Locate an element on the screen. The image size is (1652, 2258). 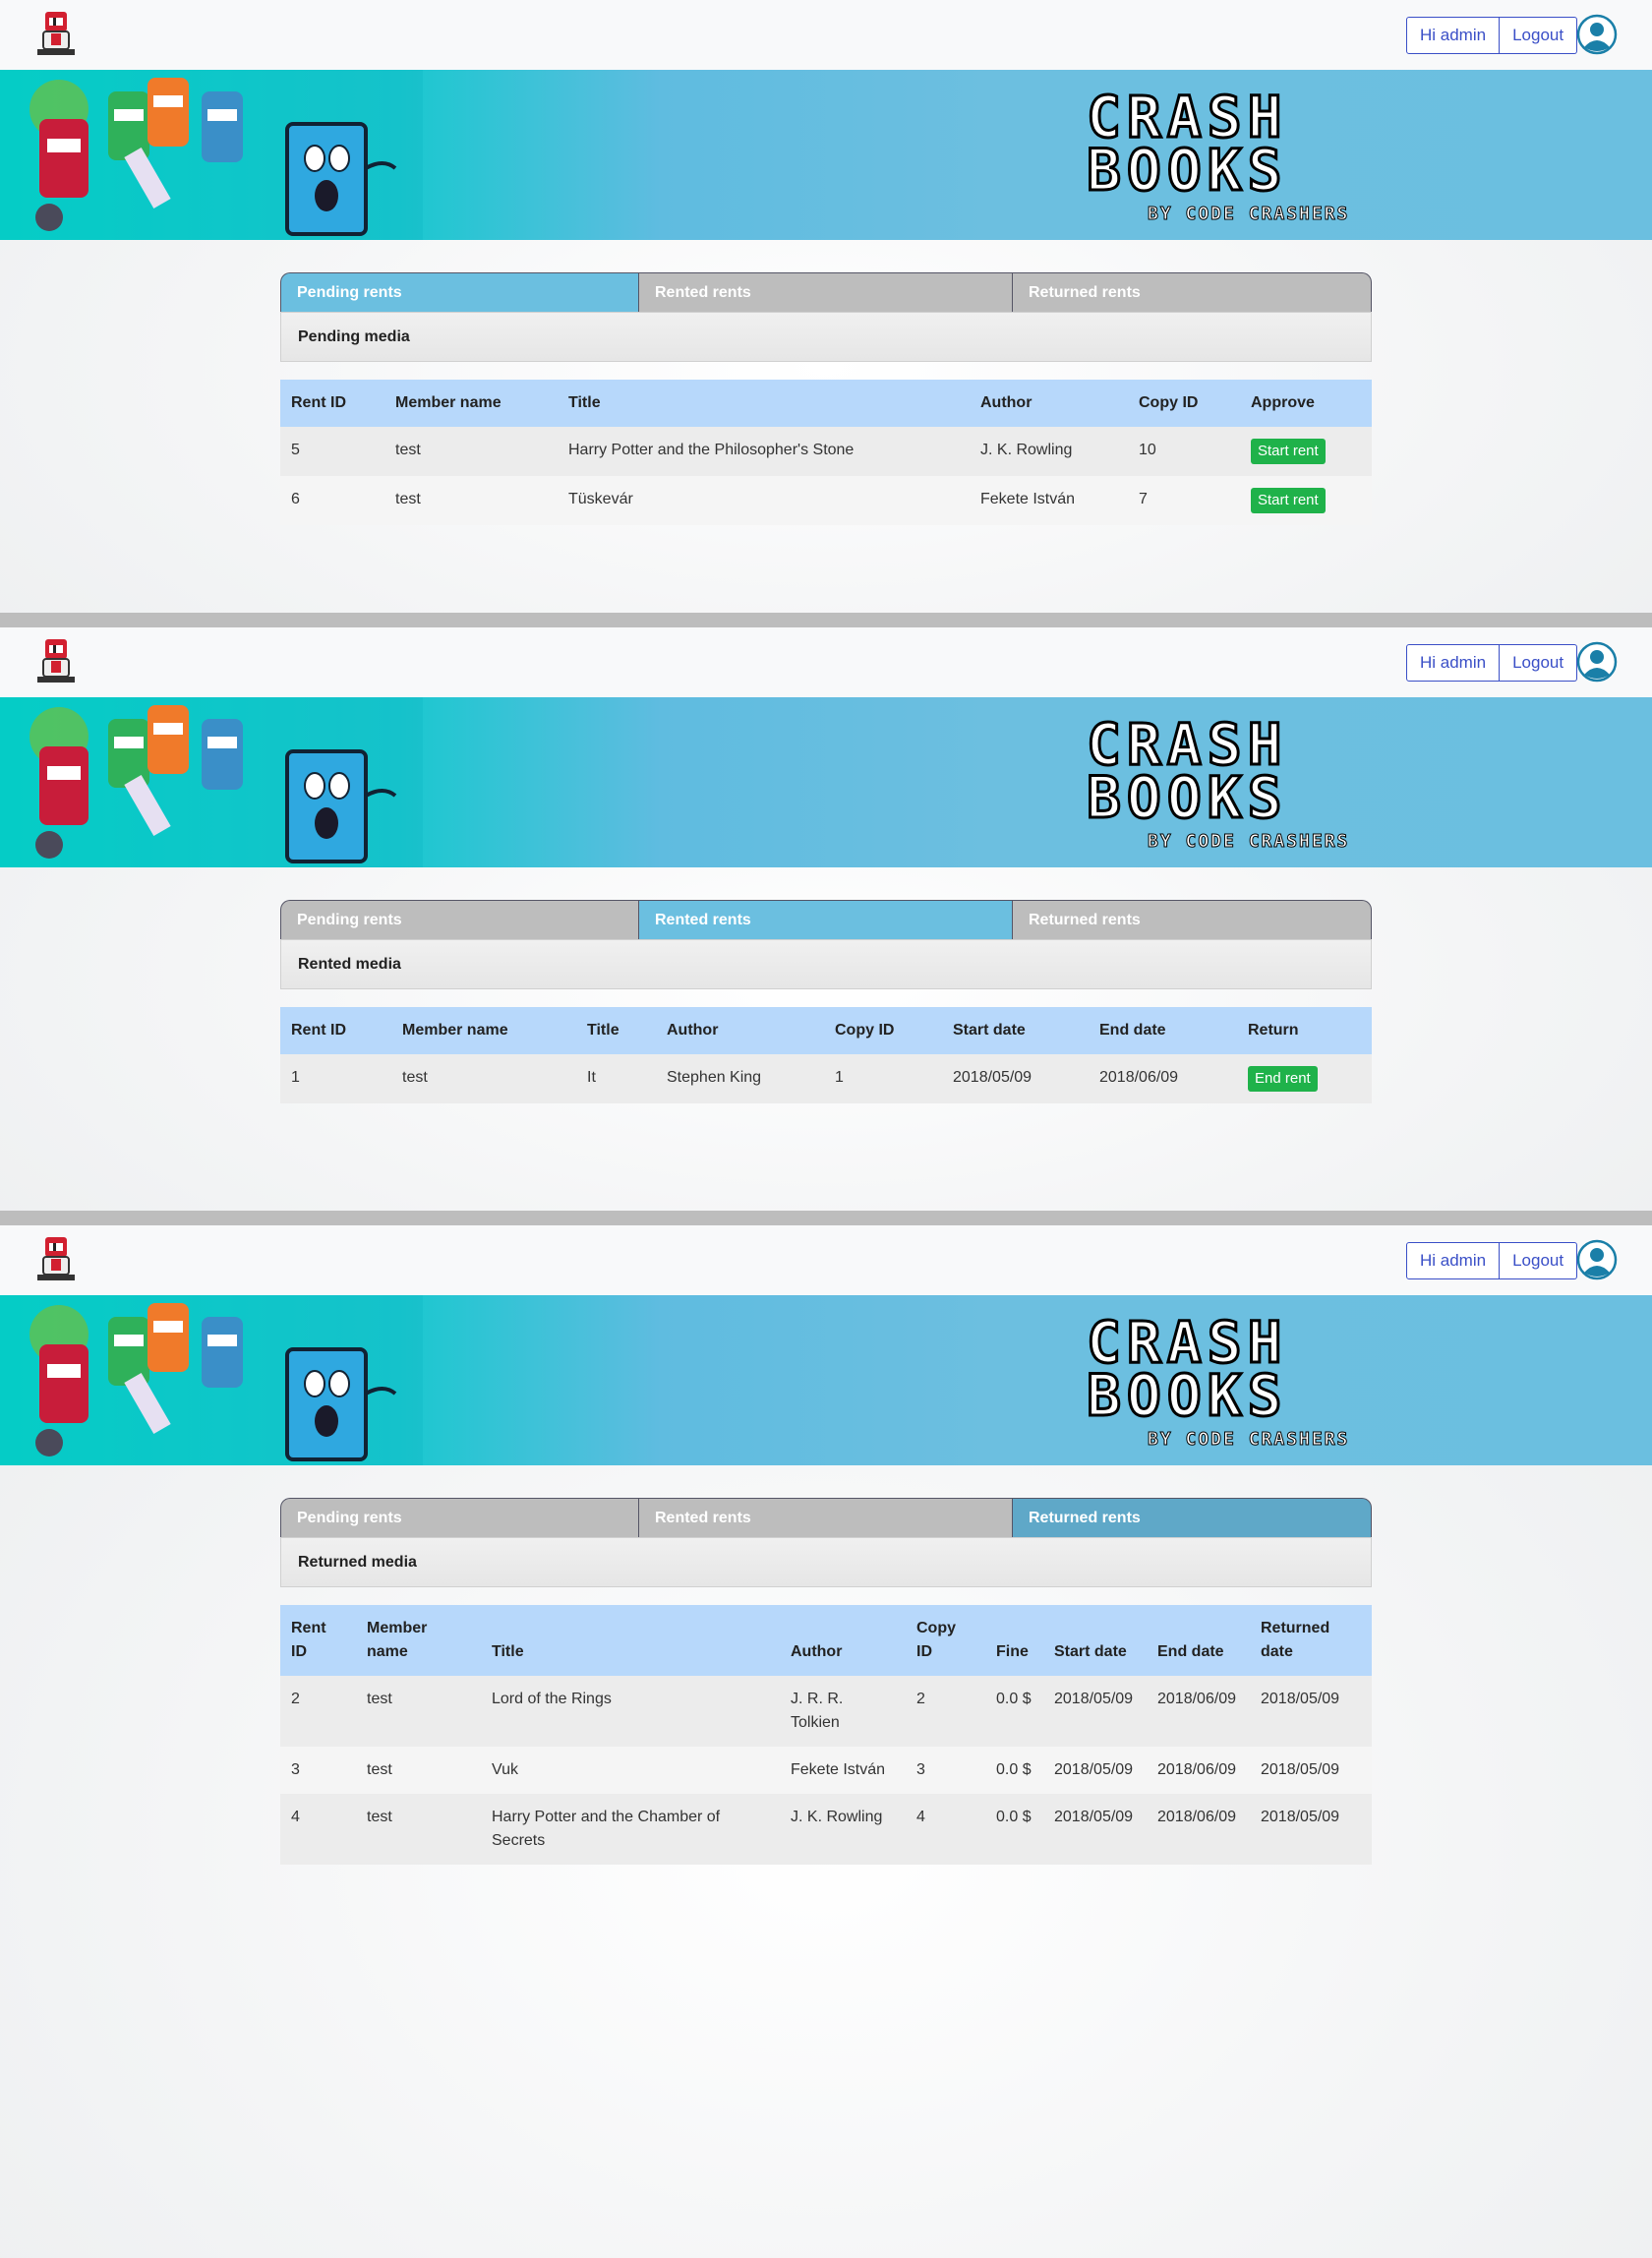
copy-id-cell: 1 is located at coordinates (883, 1079).